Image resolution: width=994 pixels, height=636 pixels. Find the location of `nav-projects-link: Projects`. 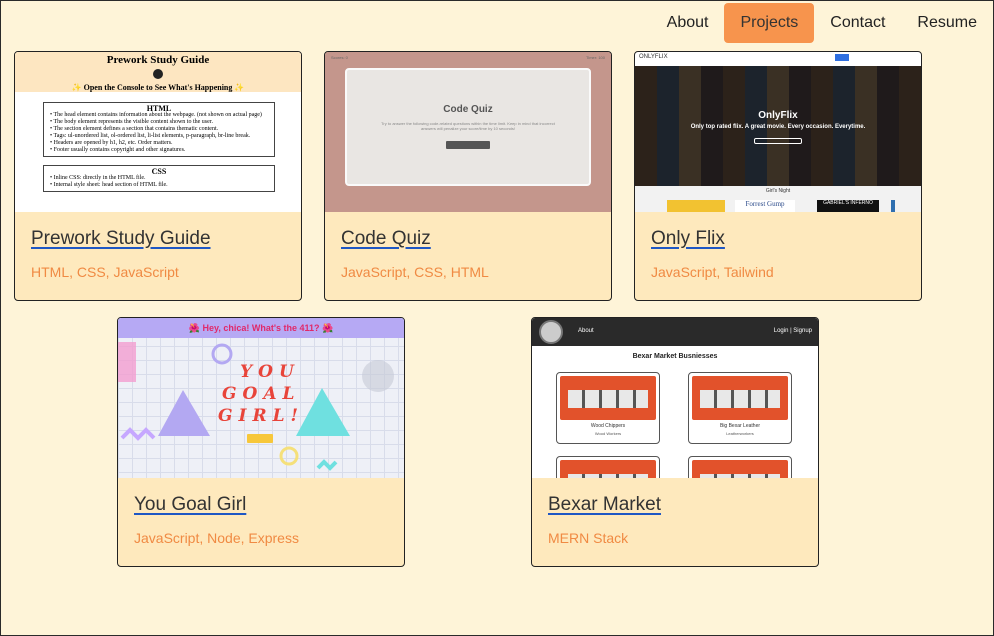

nav-projects-link: Projects is located at coordinates (769, 23).